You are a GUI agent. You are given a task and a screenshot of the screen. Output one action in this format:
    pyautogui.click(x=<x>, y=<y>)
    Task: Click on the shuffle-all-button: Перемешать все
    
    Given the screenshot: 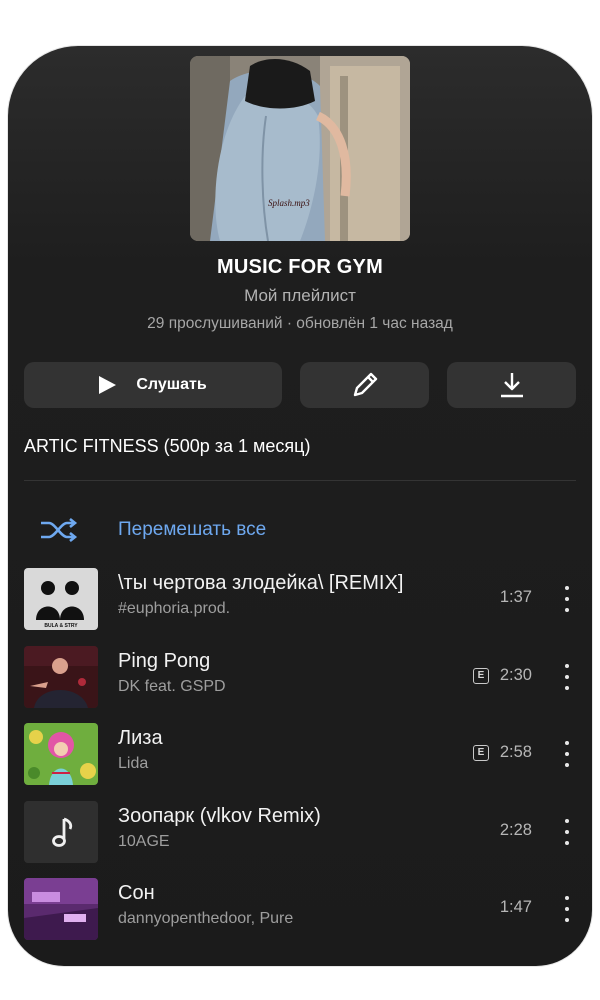 What is the action you would take?
    pyautogui.click(x=145, y=530)
    